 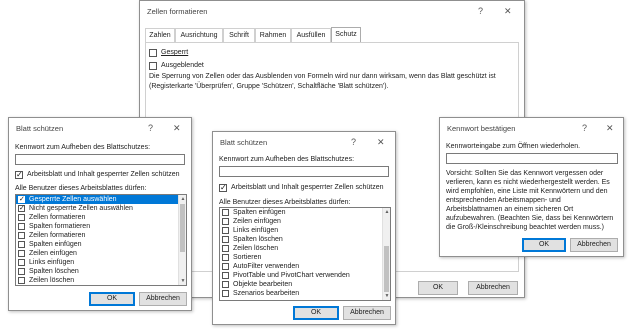 What do you see at coordinates (287, 159) in the screenshot?
I see `bs2-password-label: Kennwort zum Aufheben des Blattschutzes:` at bounding box center [287, 159].